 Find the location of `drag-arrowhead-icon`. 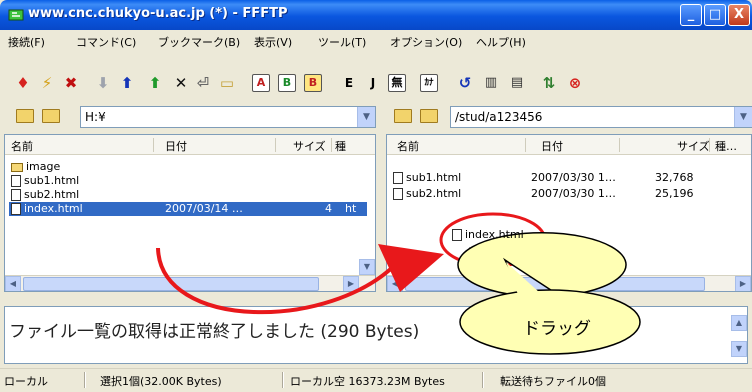

drag-arrowhead-icon is located at coordinates (411, 268).